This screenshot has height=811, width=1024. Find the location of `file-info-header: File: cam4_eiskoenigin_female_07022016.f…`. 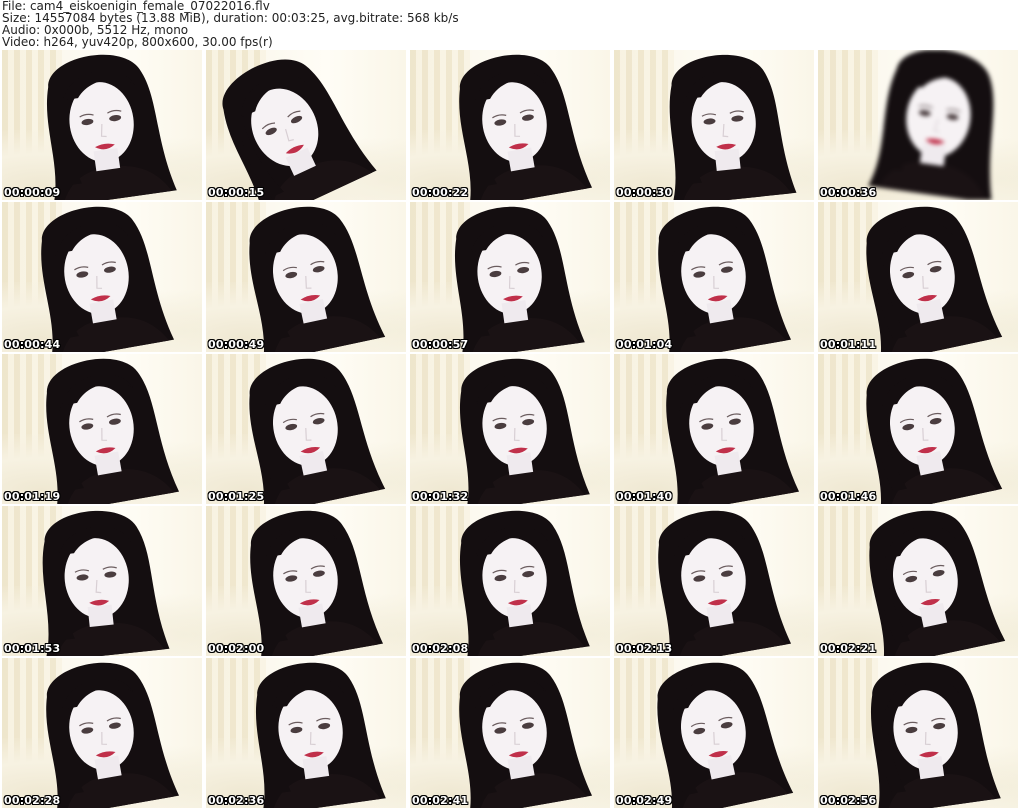

file-info-header: File: cam4_eiskoenigin_female_07022016.f… is located at coordinates (512, 24).